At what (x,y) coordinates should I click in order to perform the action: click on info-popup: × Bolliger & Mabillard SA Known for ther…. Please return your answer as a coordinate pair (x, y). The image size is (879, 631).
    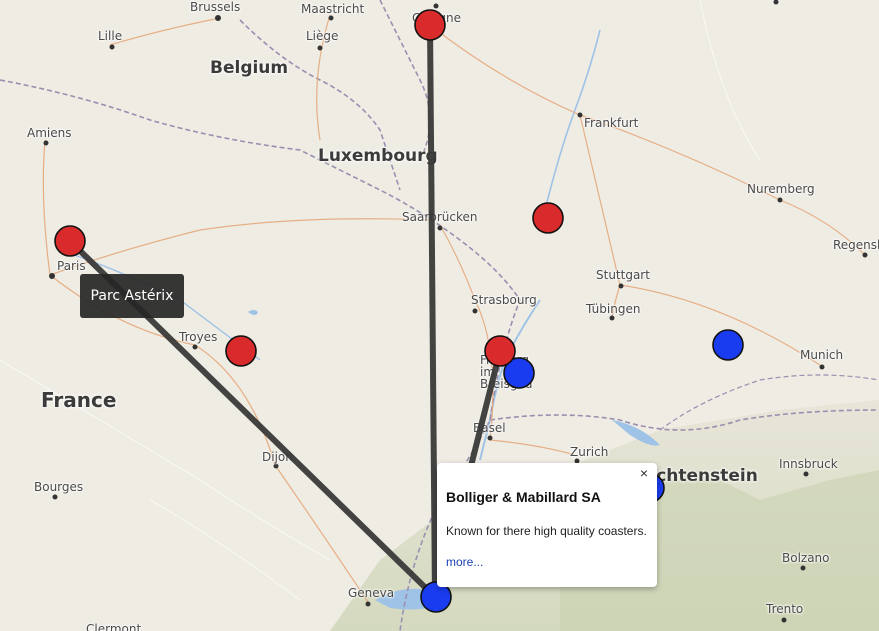
    Looking at the image, I should click on (547, 525).